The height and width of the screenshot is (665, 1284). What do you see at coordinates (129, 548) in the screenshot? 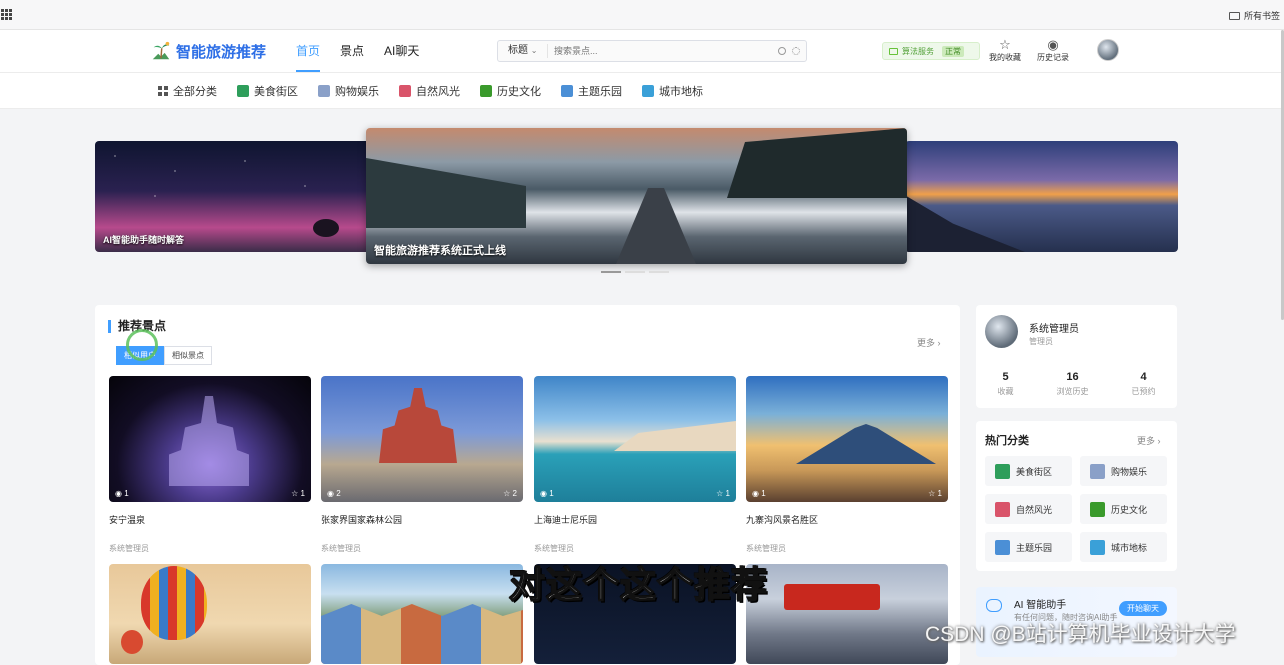
I see `card-author: 系统管理员` at bounding box center [129, 548].